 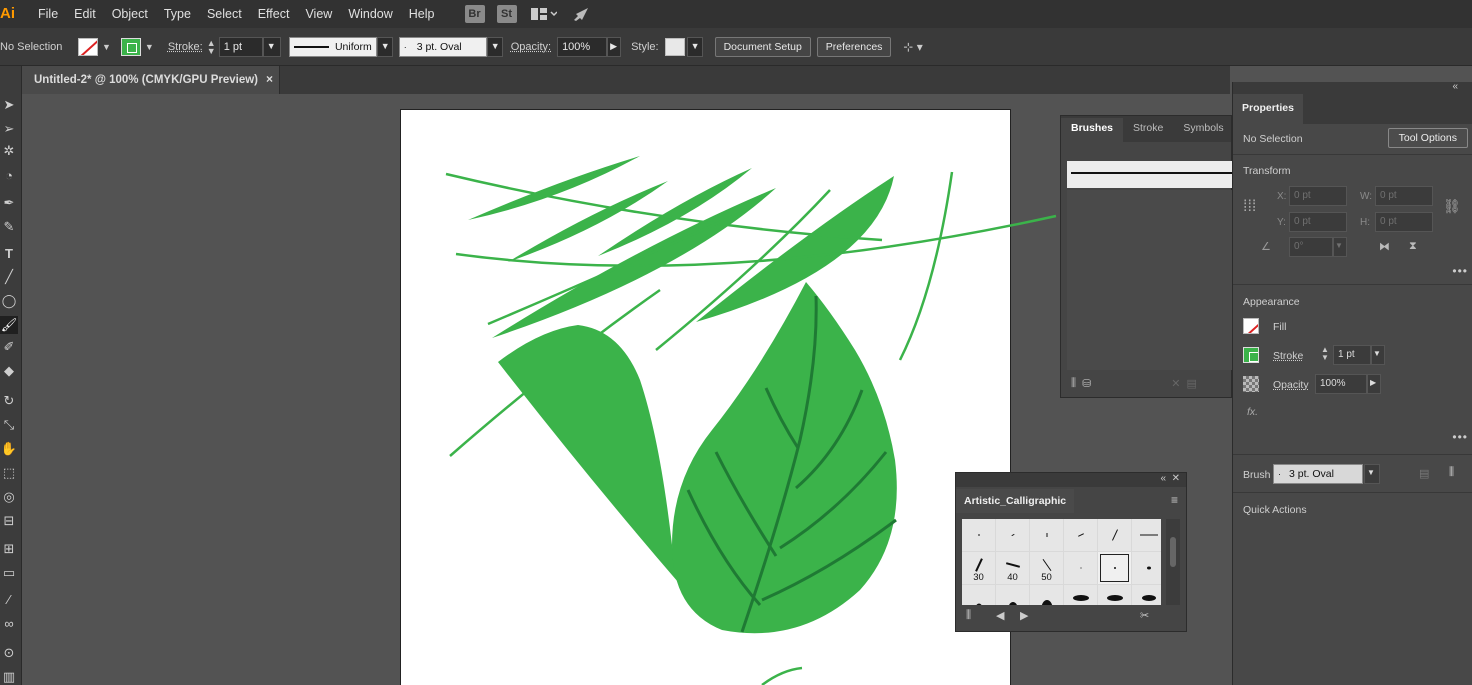 What do you see at coordinates (9, 203) in the screenshot?
I see `pen-tool-icon: ✒` at bounding box center [9, 203].